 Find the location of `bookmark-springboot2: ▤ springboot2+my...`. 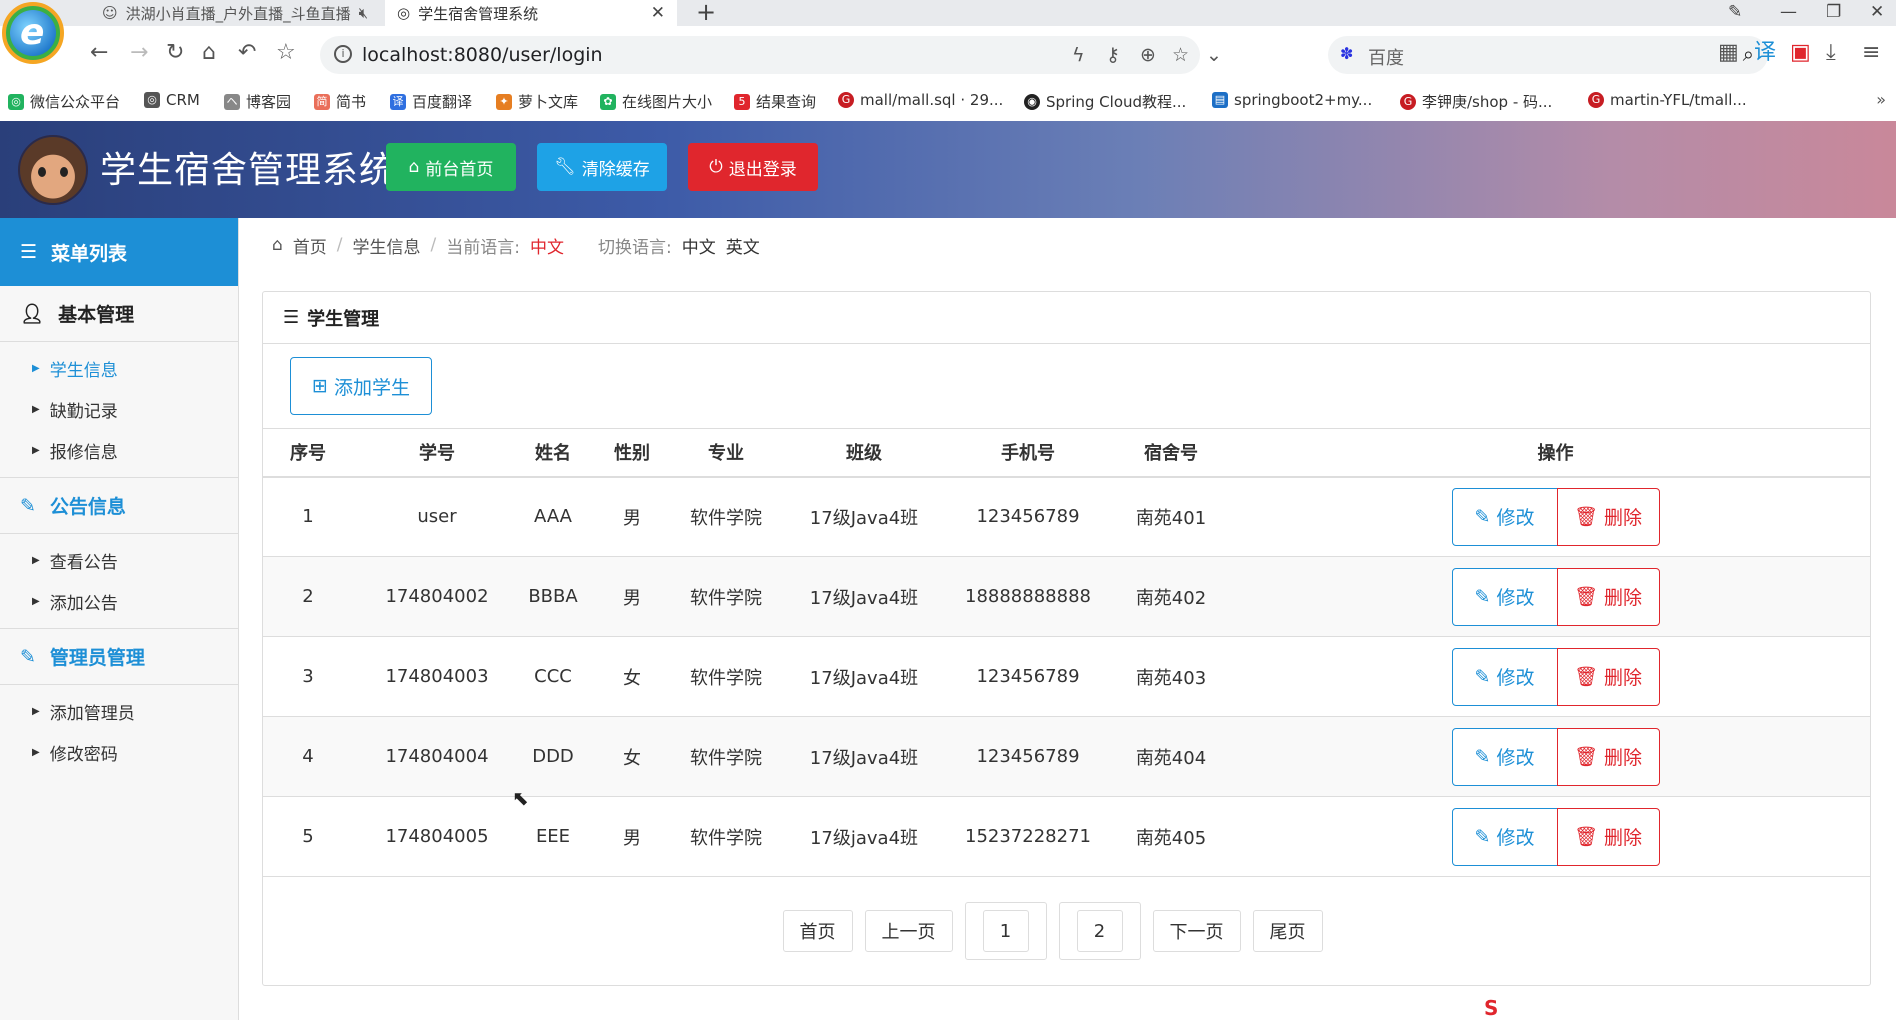

bookmark-springboot2: ▤ springboot2+my... is located at coordinates (1292, 100).